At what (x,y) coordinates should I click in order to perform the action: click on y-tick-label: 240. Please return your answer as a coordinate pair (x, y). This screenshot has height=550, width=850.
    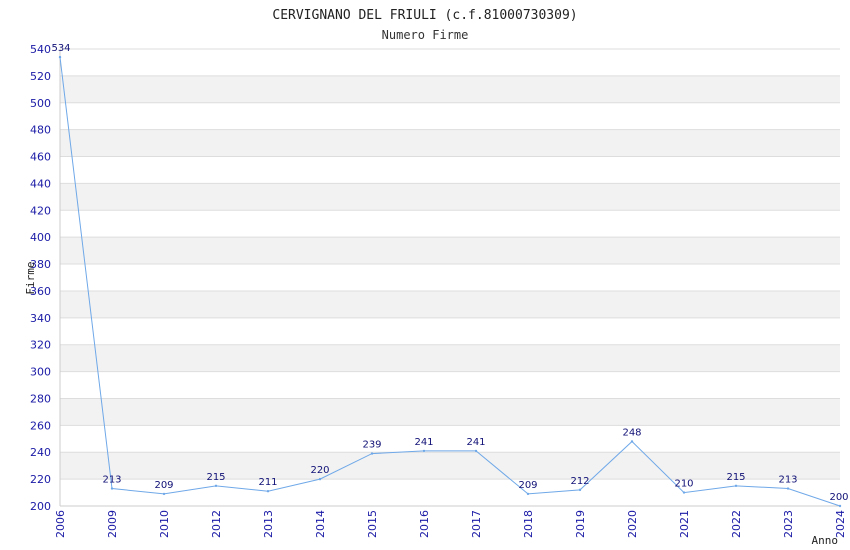
    Looking at the image, I should click on (40, 452).